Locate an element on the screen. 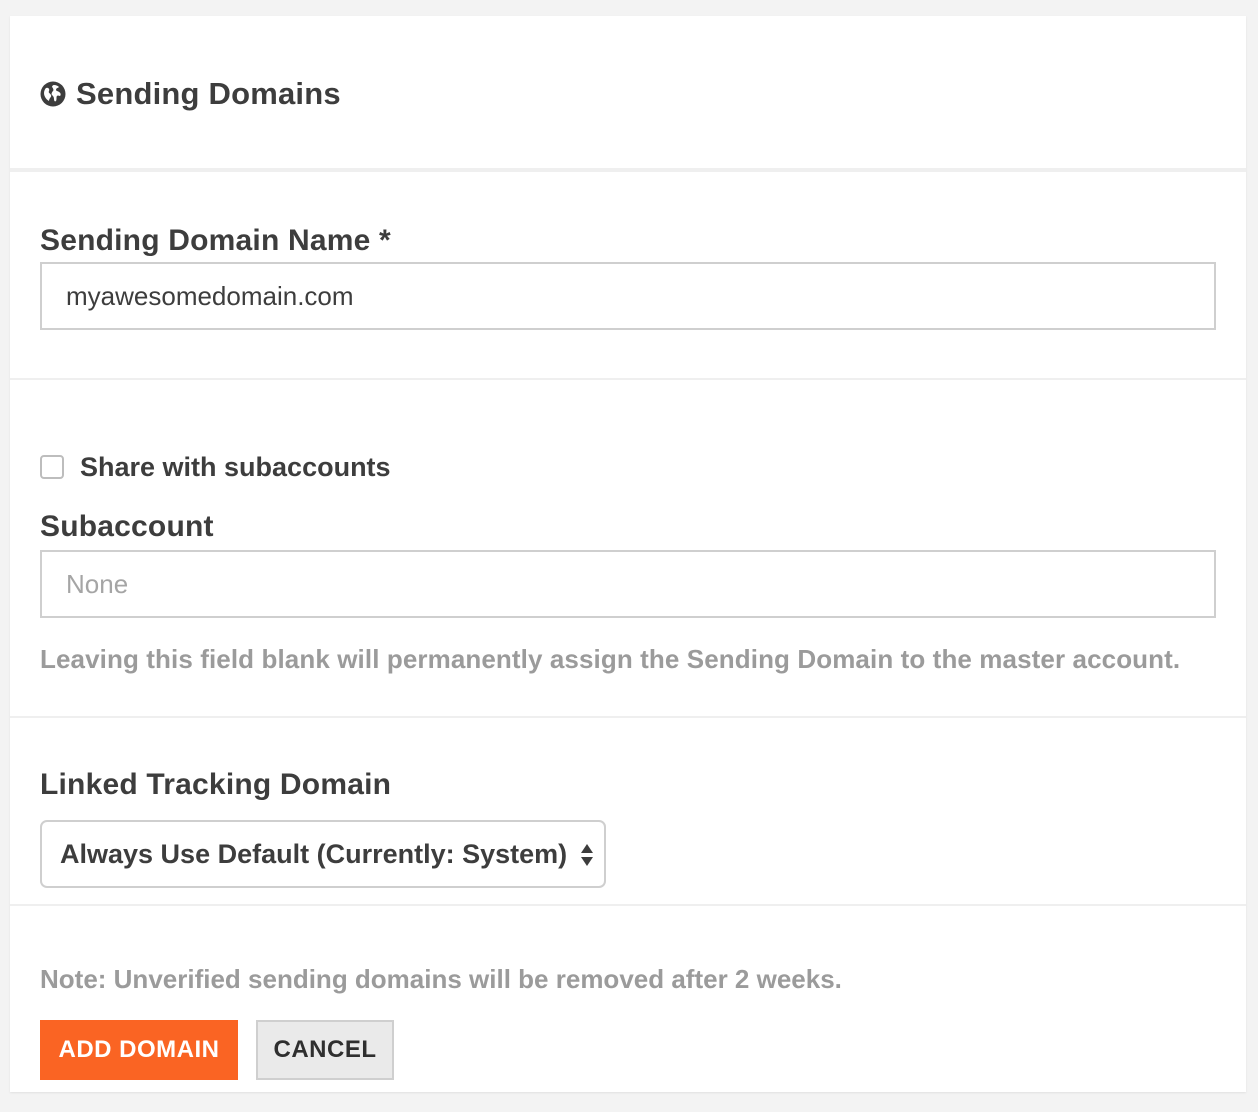 The image size is (1258, 1112). subaccount-label: Subaccount is located at coordinates (127, 526).